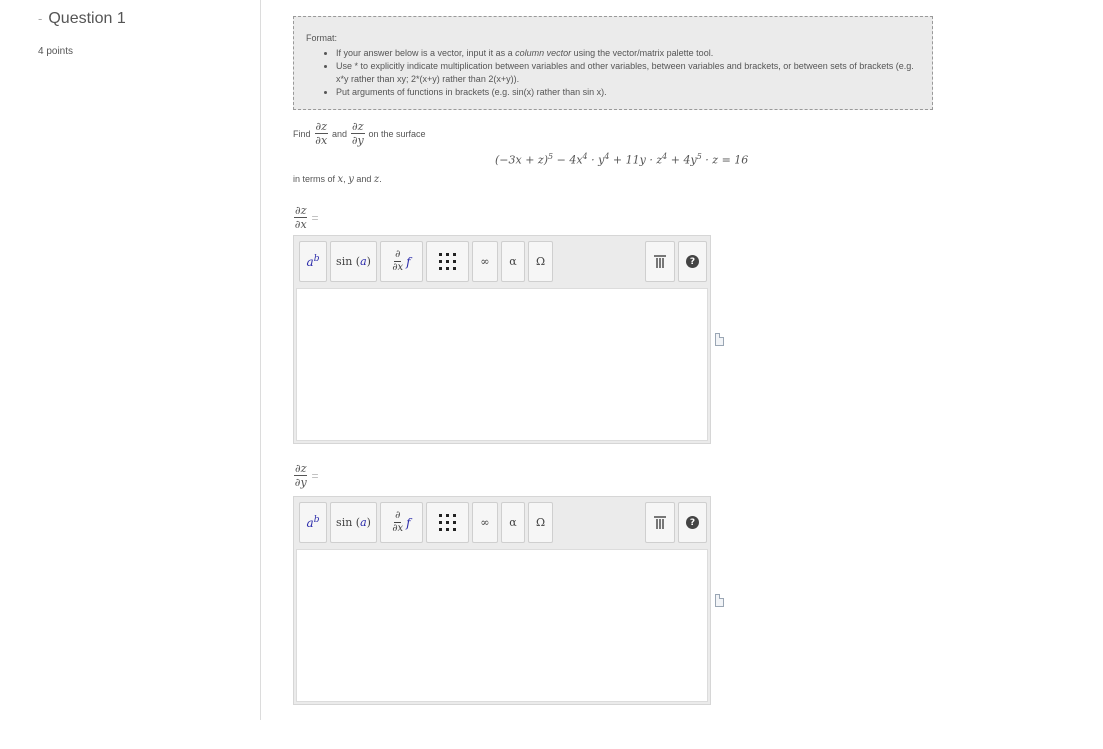 Image resolution: width=1103 pixels, height=749 pixels. Describe the element at coordinates (322, 38) in the screenshot. I see `format-heading: Format:` at that location.